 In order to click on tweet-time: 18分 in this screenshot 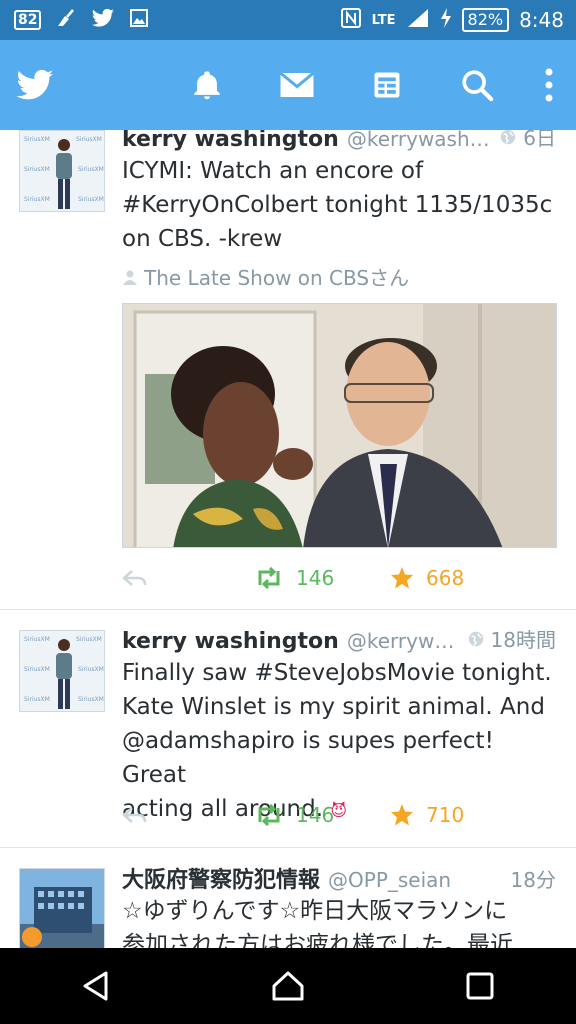, I will do `click(533, 878)`.